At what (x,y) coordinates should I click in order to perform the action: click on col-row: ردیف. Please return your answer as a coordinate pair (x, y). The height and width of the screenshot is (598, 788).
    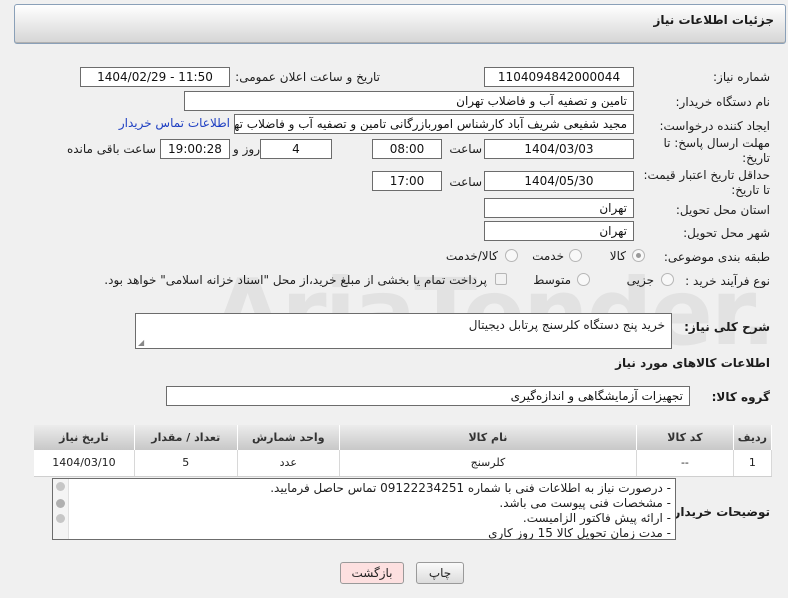
    Looking at the image, I should click on (753, 437).